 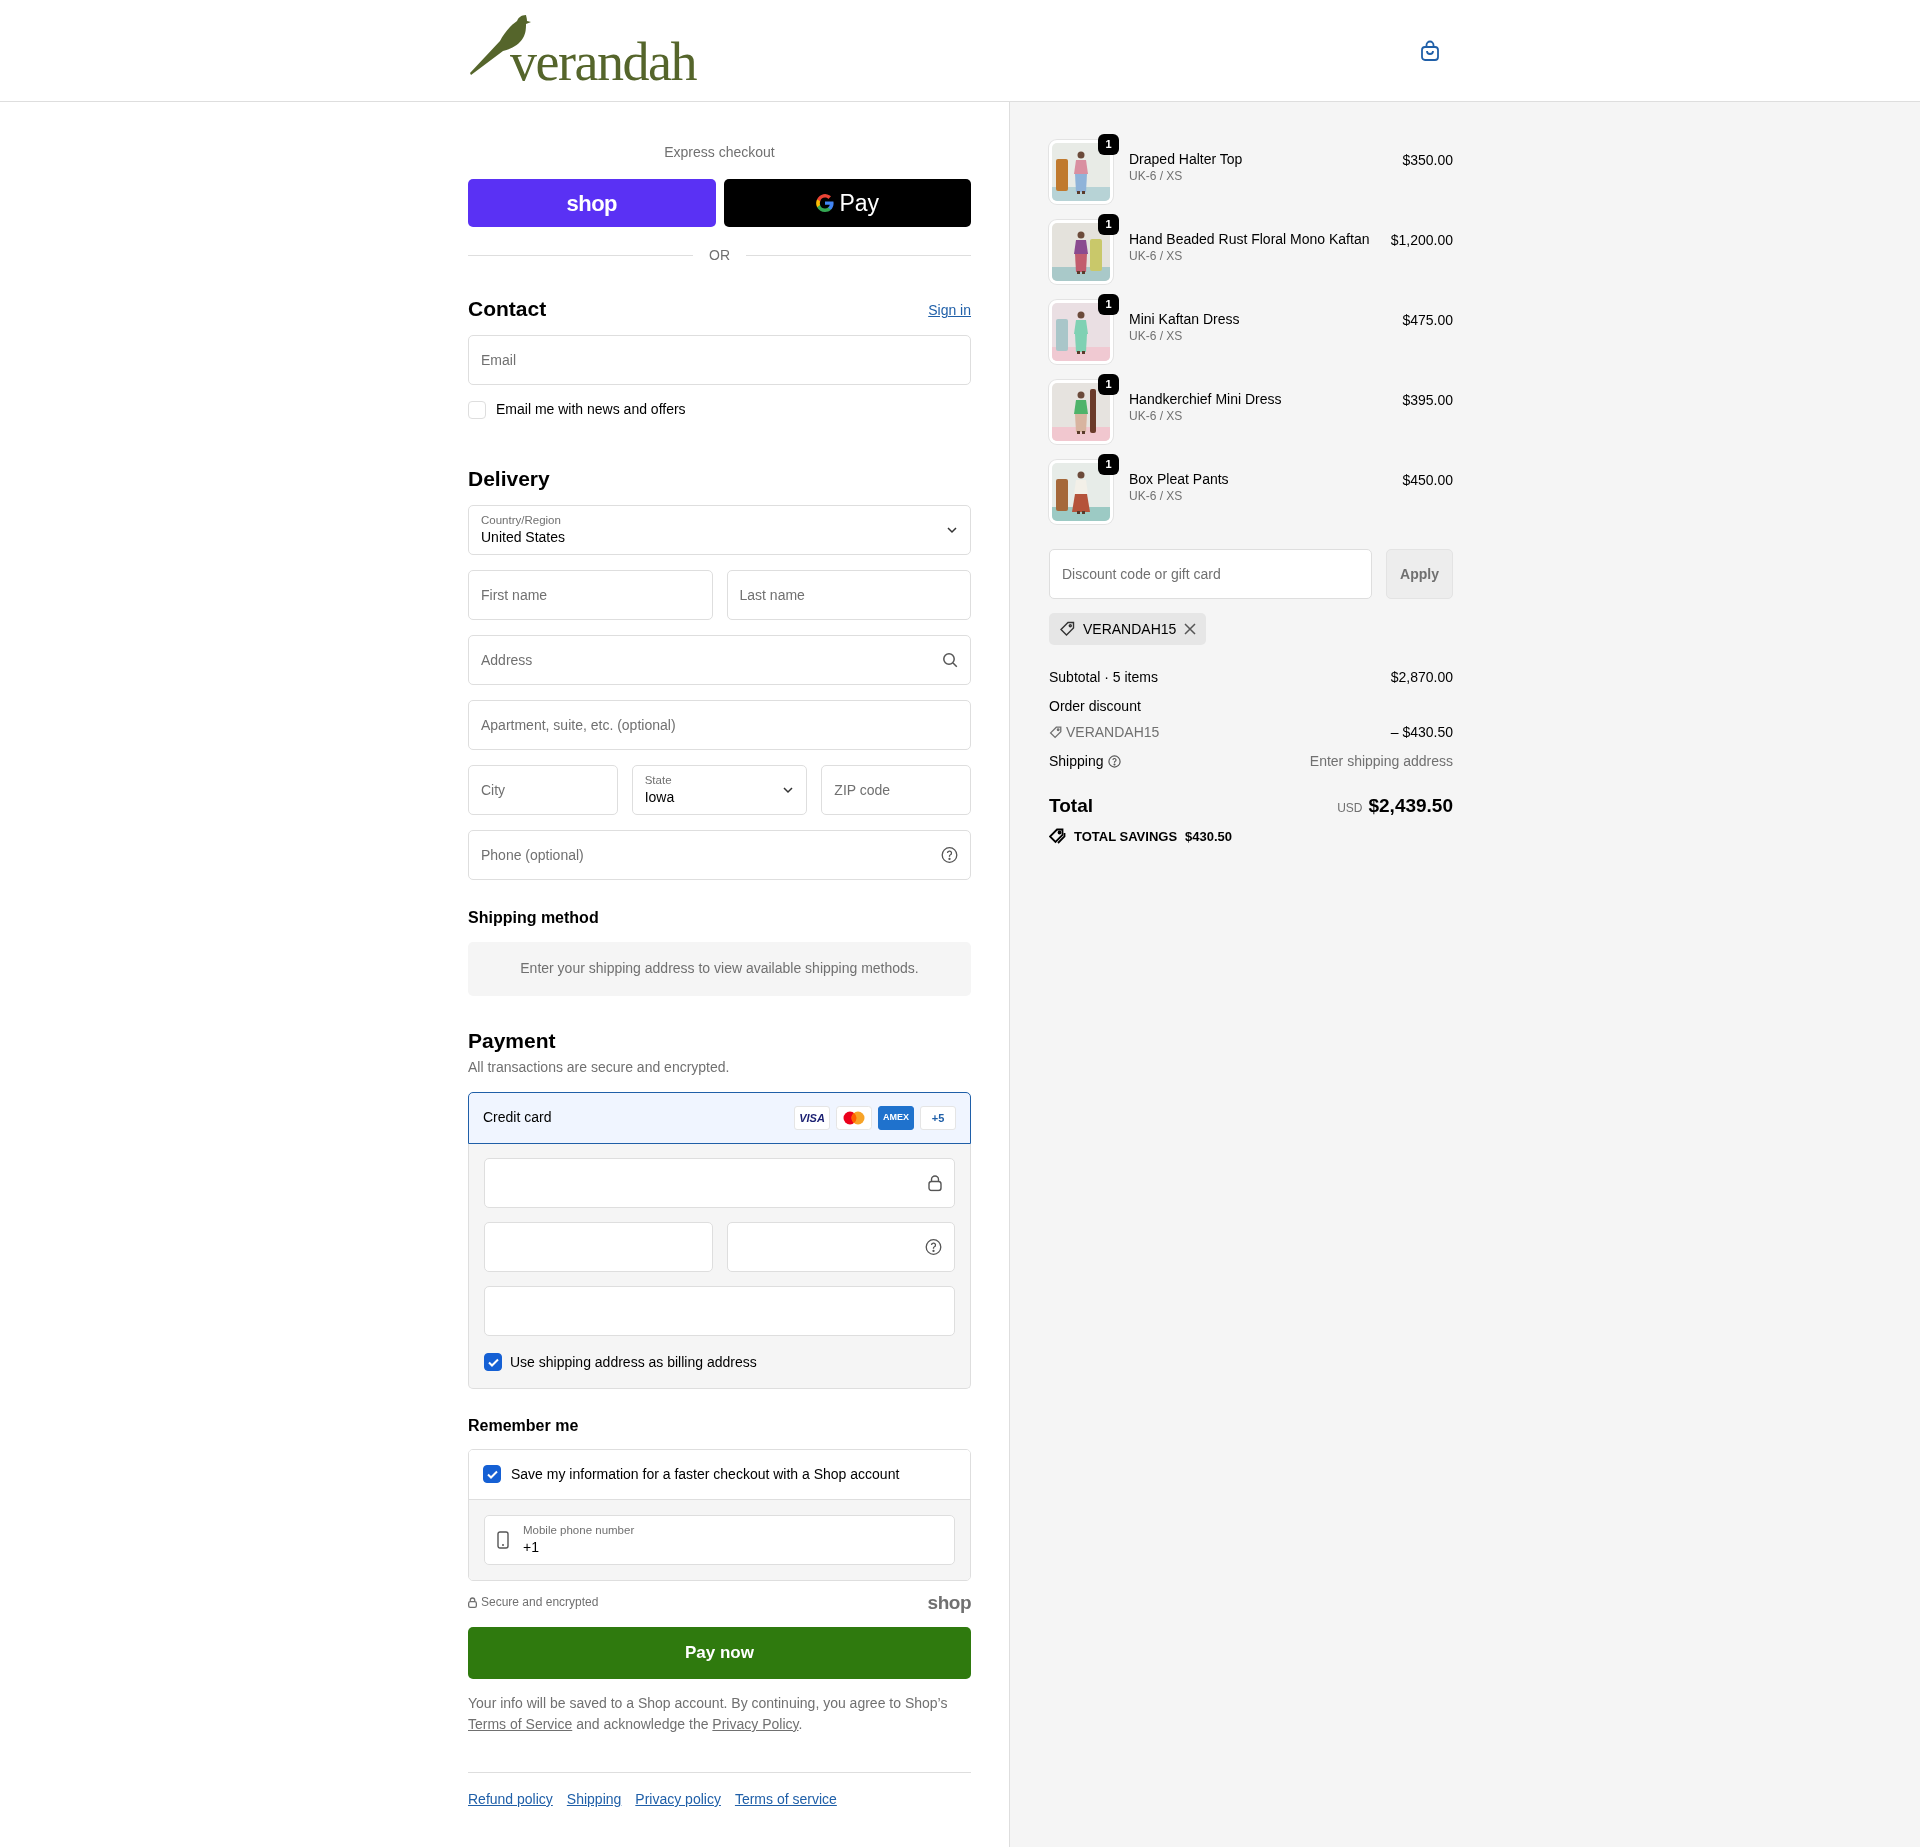 What do you see at coordinates (1430, 50) in the screenshot?
I see `shopping-bag-icon` at bounding box center [1430, 50].